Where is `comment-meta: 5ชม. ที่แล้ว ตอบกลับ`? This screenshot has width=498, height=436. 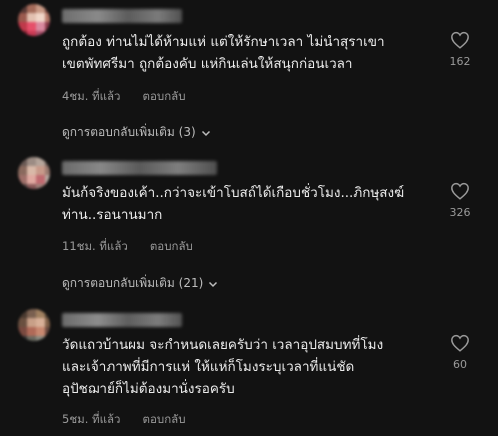
comment-meta: 5ชม. ที่แล้ว ตอบกลับ is located at coordinates (124, 420).